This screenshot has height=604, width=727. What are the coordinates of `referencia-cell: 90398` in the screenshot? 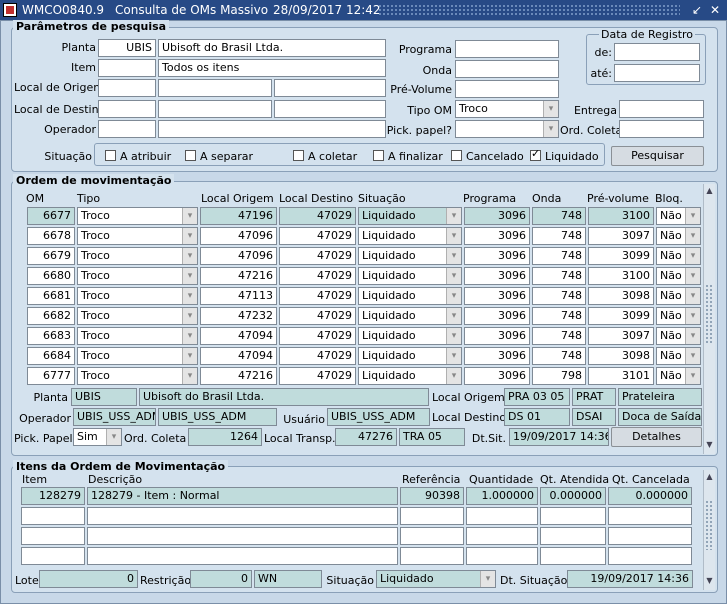 It's located at (432, 496).